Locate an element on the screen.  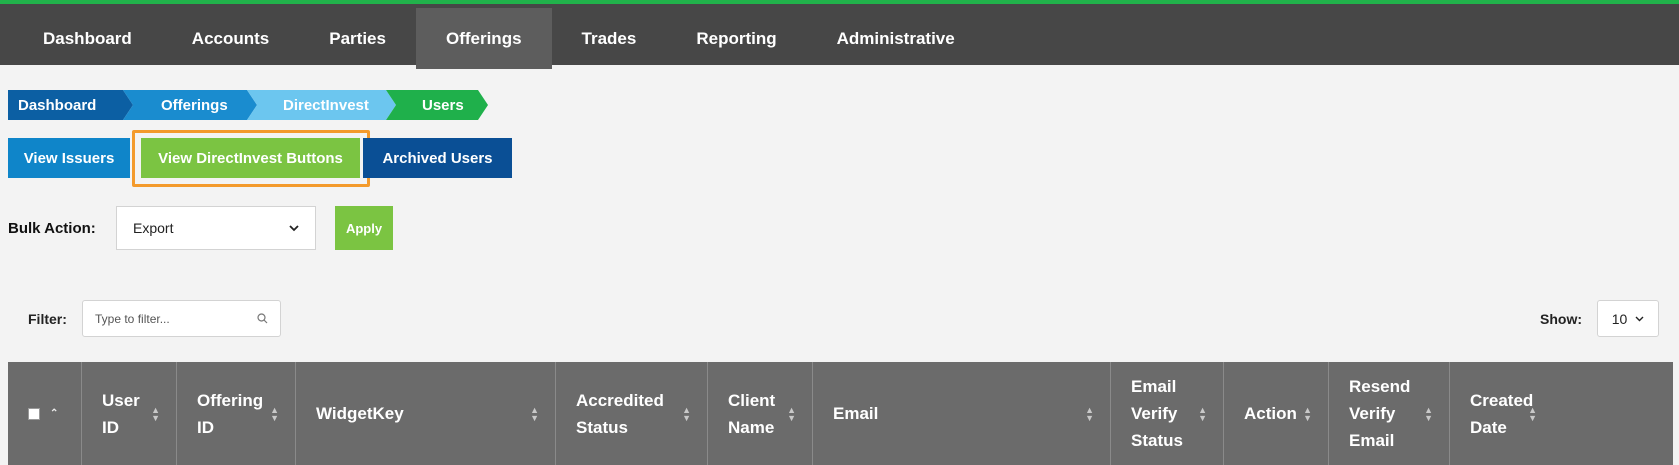
column-label: User ID is located at coordinates (121, 413).